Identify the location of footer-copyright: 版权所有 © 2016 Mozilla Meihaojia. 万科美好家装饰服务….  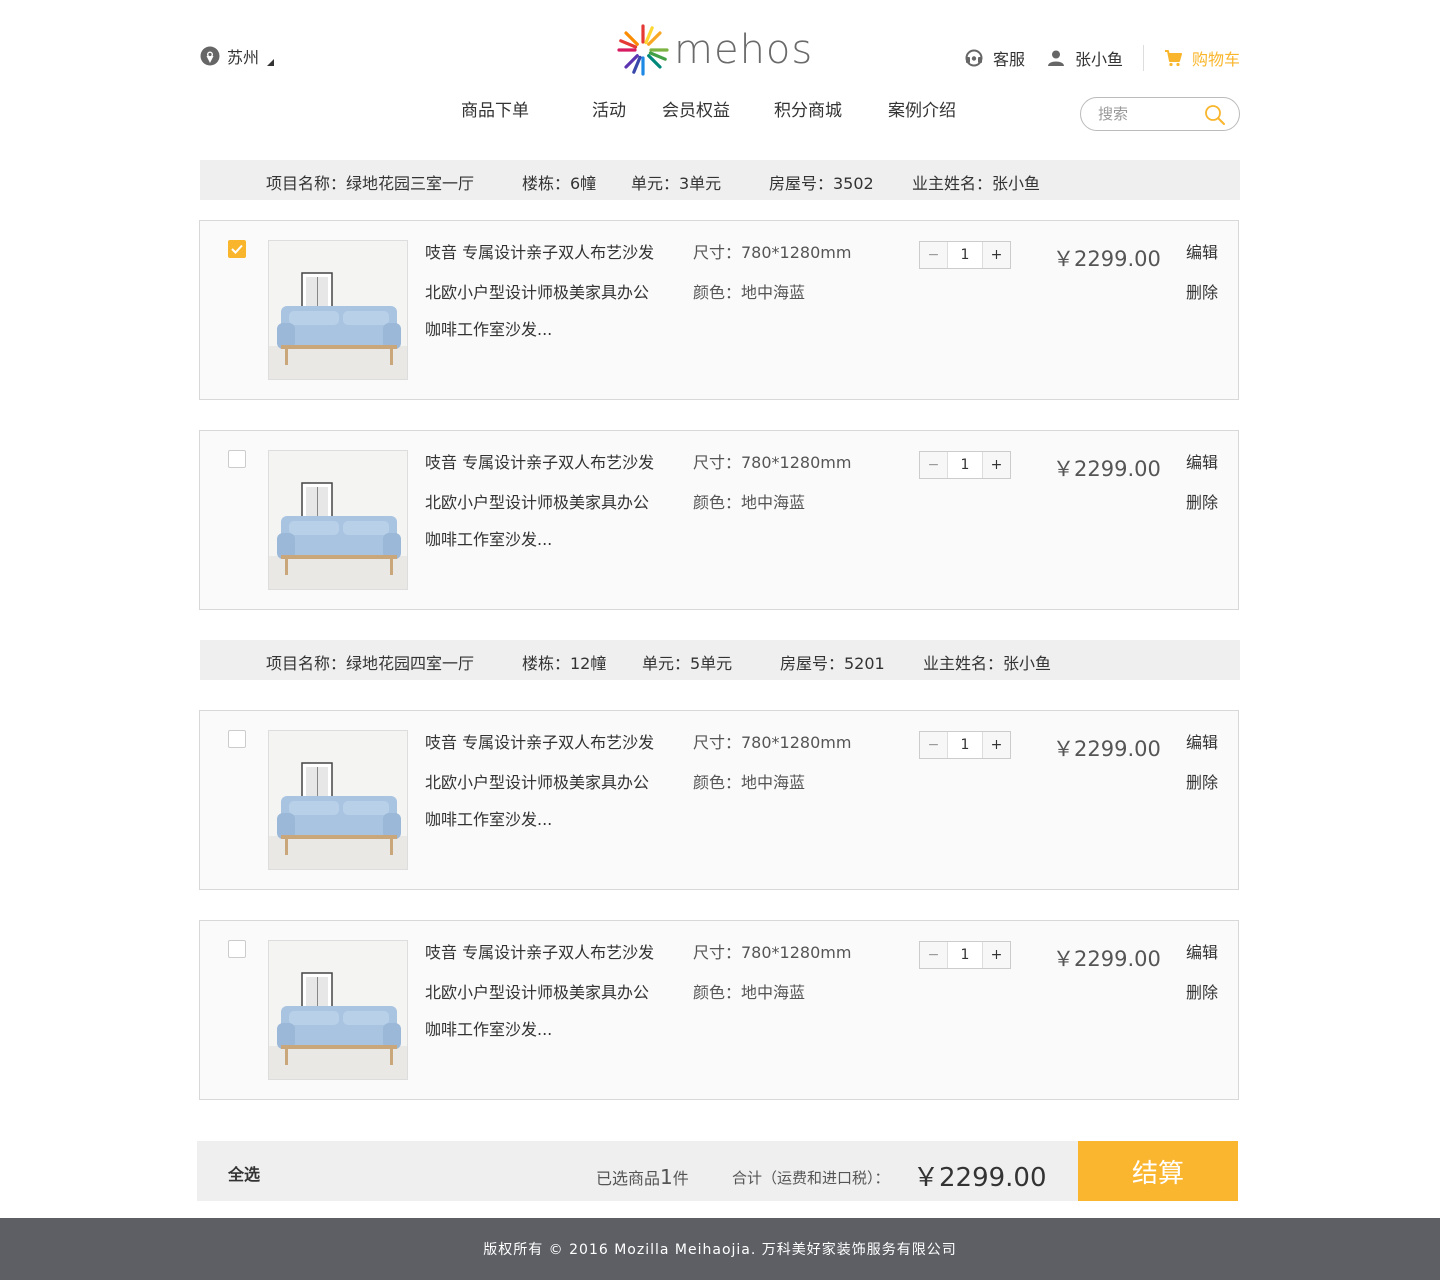
(720, 1249).